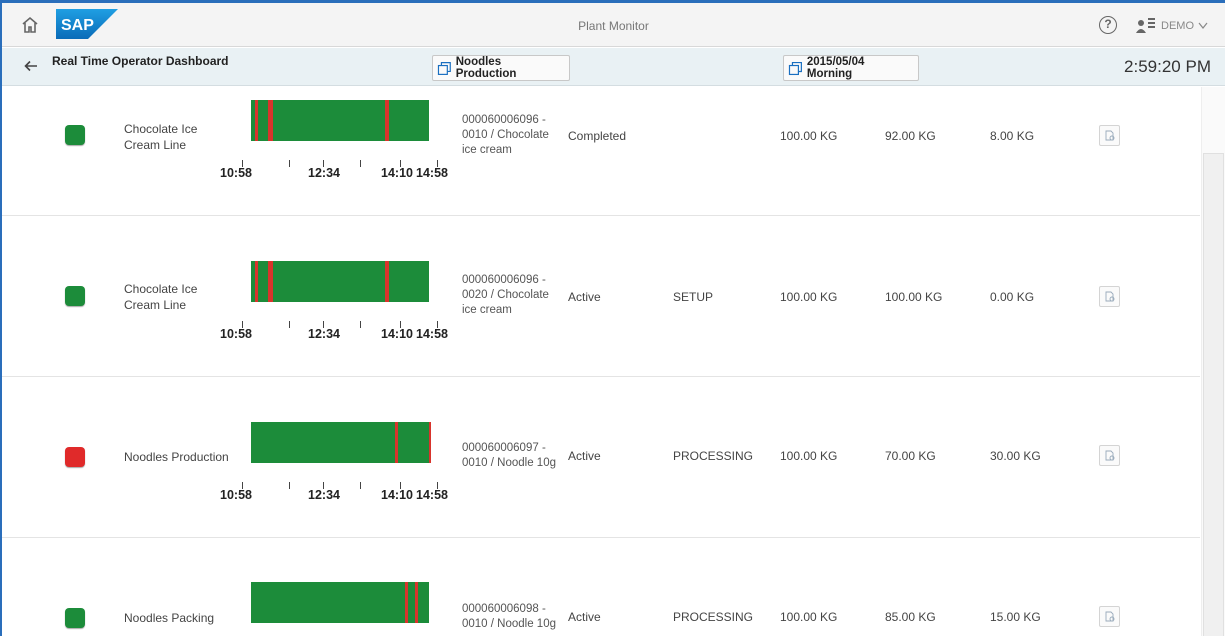  I want to click on actual-quantity: 85.00 KG, so click(910, 617).